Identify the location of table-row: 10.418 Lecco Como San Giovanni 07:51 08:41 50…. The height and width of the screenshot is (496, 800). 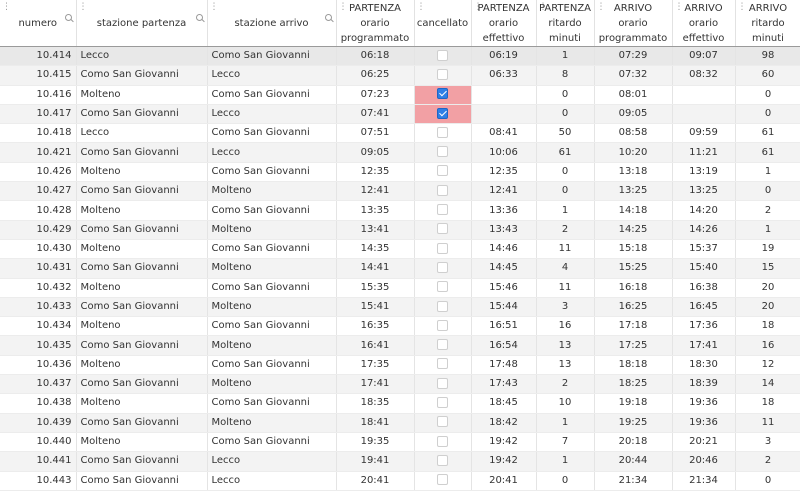
(400, 133).